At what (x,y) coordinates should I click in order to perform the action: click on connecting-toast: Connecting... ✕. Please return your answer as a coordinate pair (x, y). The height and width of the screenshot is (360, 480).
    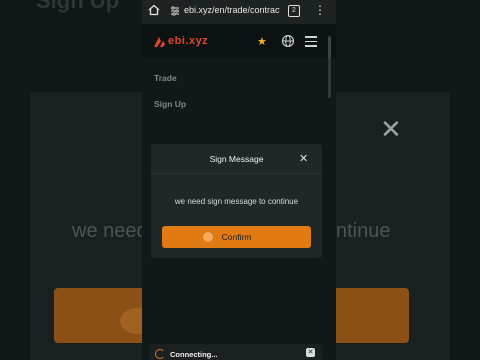
    Looking at the image, I should click on (235, 352).